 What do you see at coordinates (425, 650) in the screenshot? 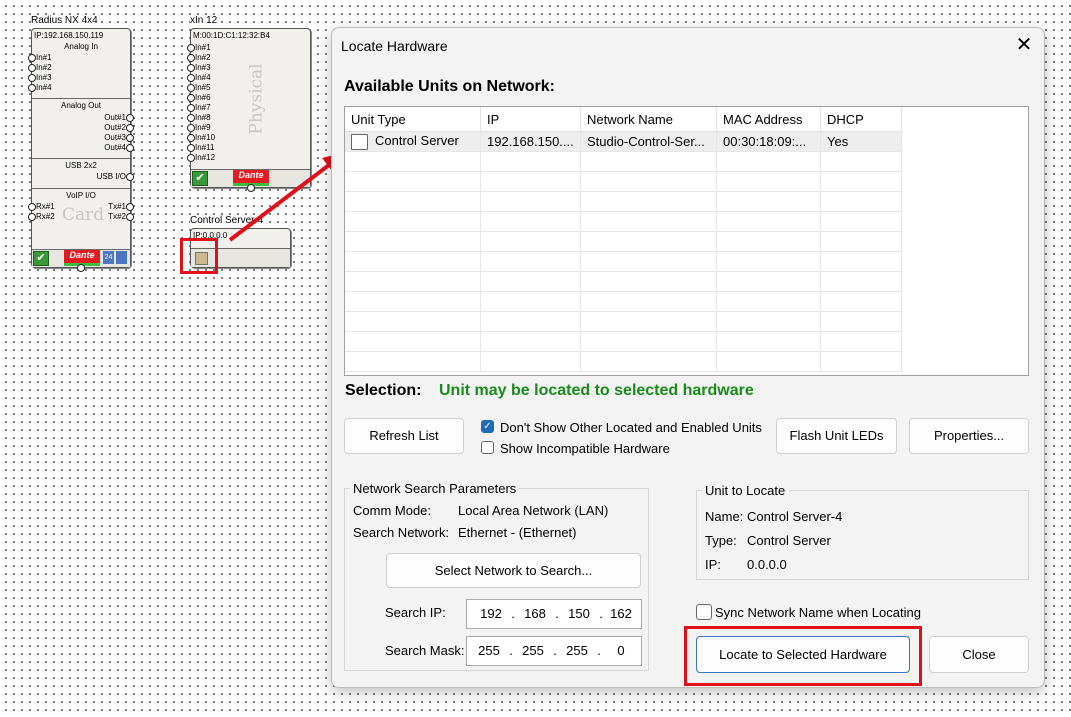
I see `search-mask-label: Search Mask:` at bounding box center [425, 650].